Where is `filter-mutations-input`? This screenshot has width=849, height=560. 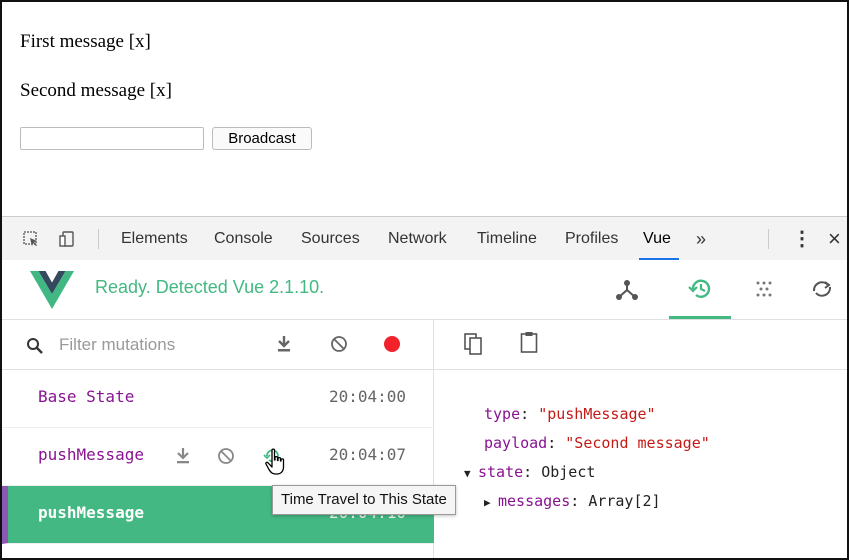 filter-mutations-input is located at coordinates (149, 345).